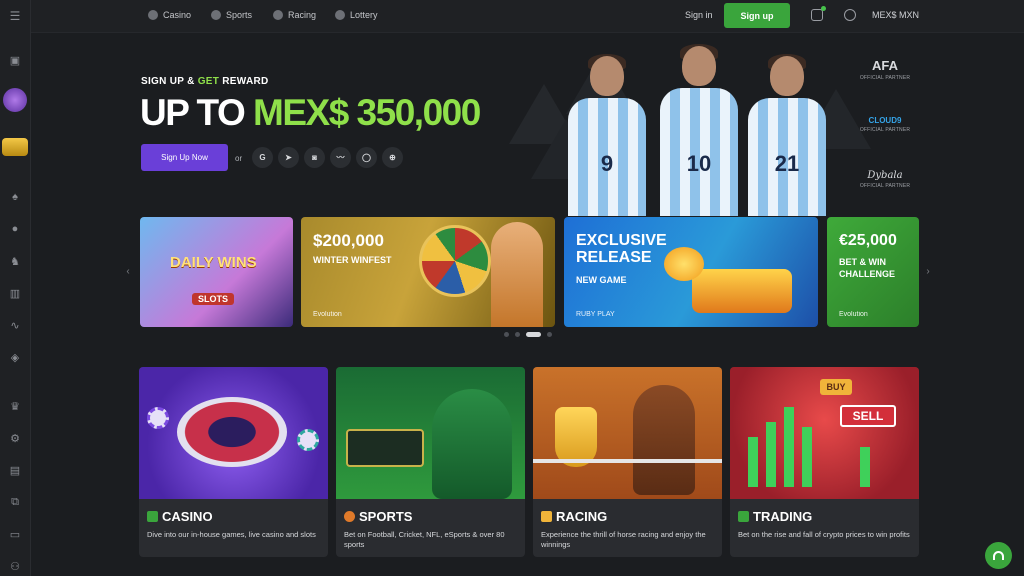  What do you see at coordinates (15, 16) in the screenshot?
I see `menu-icon: ☰` at bounding box center [15, 16].